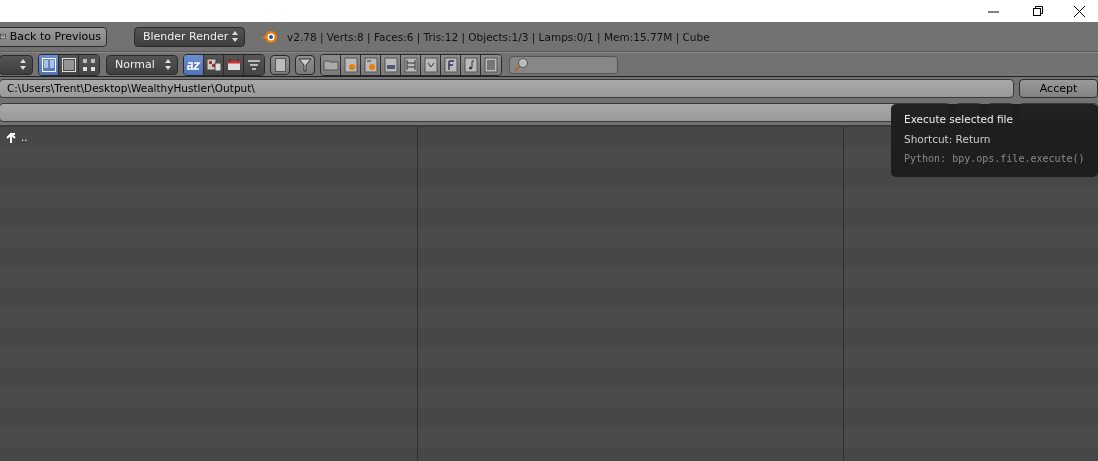  What do you see at coordinates (1058, 88) in the screenshot?
I see `accept-button: Accept` at bounding box center [1058, 88].